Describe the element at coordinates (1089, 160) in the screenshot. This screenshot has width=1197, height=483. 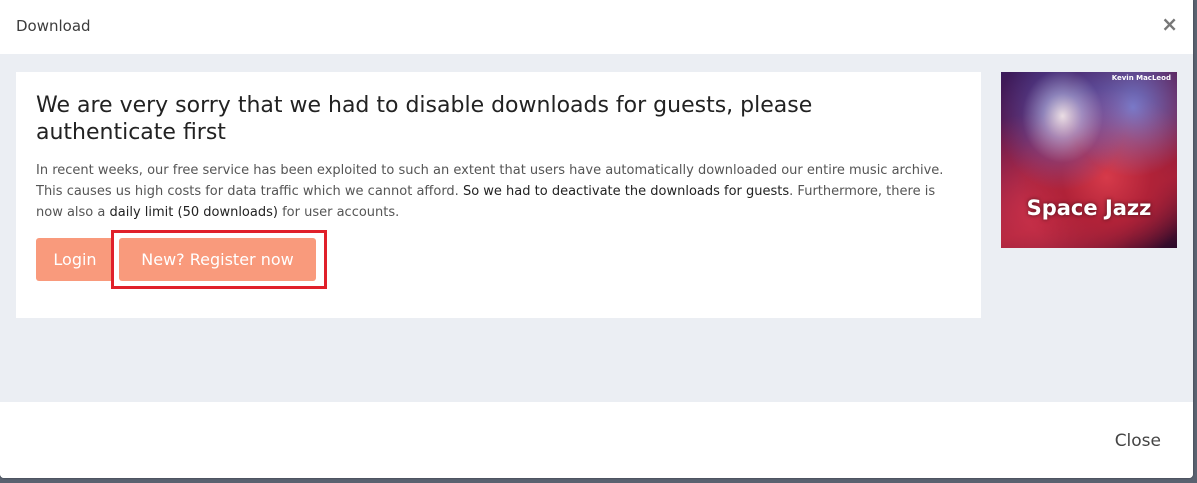
I see `album-cover: Kevin MacLeod Space Jazz` at that location.